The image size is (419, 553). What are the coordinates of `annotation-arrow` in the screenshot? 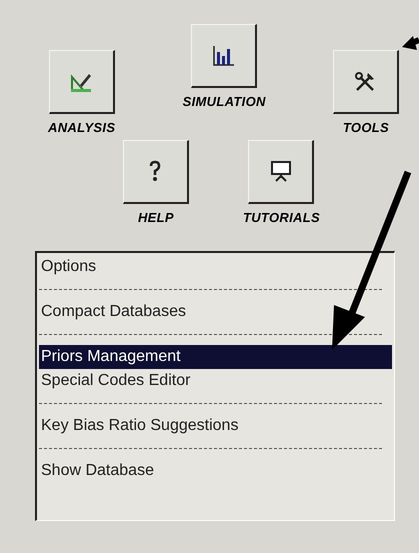 It's located at (410, 43).